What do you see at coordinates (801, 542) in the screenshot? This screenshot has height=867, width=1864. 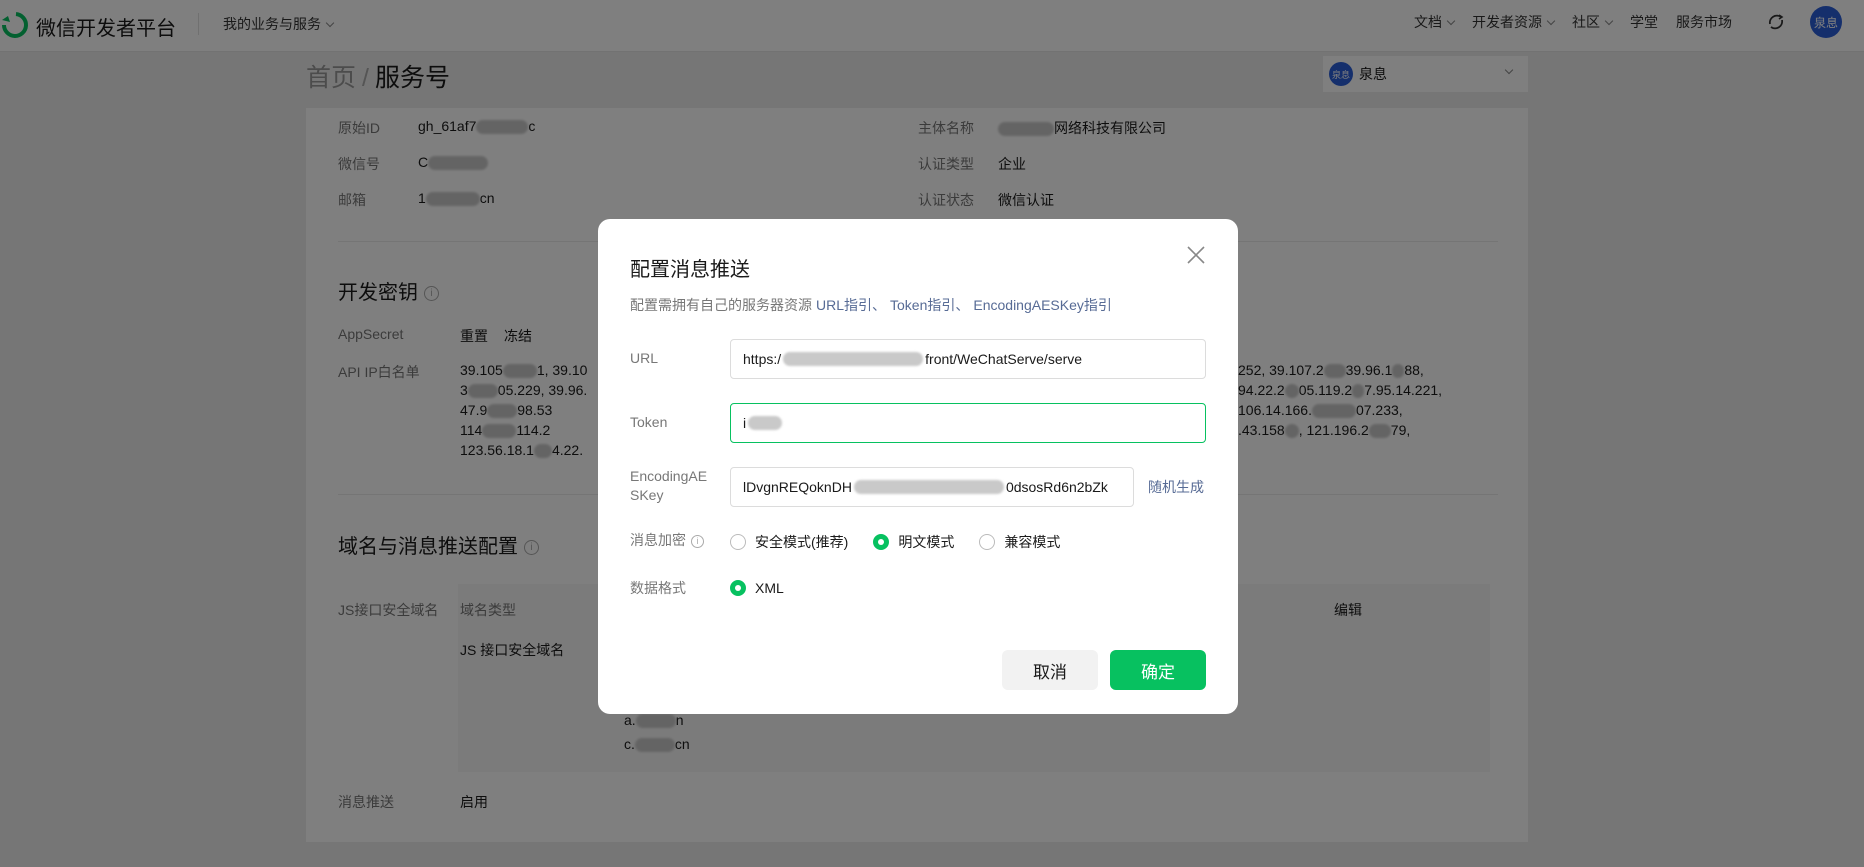 I see `radio-safe-mode-label: 安全模式(推荐)` at bounding box center [801, 542].